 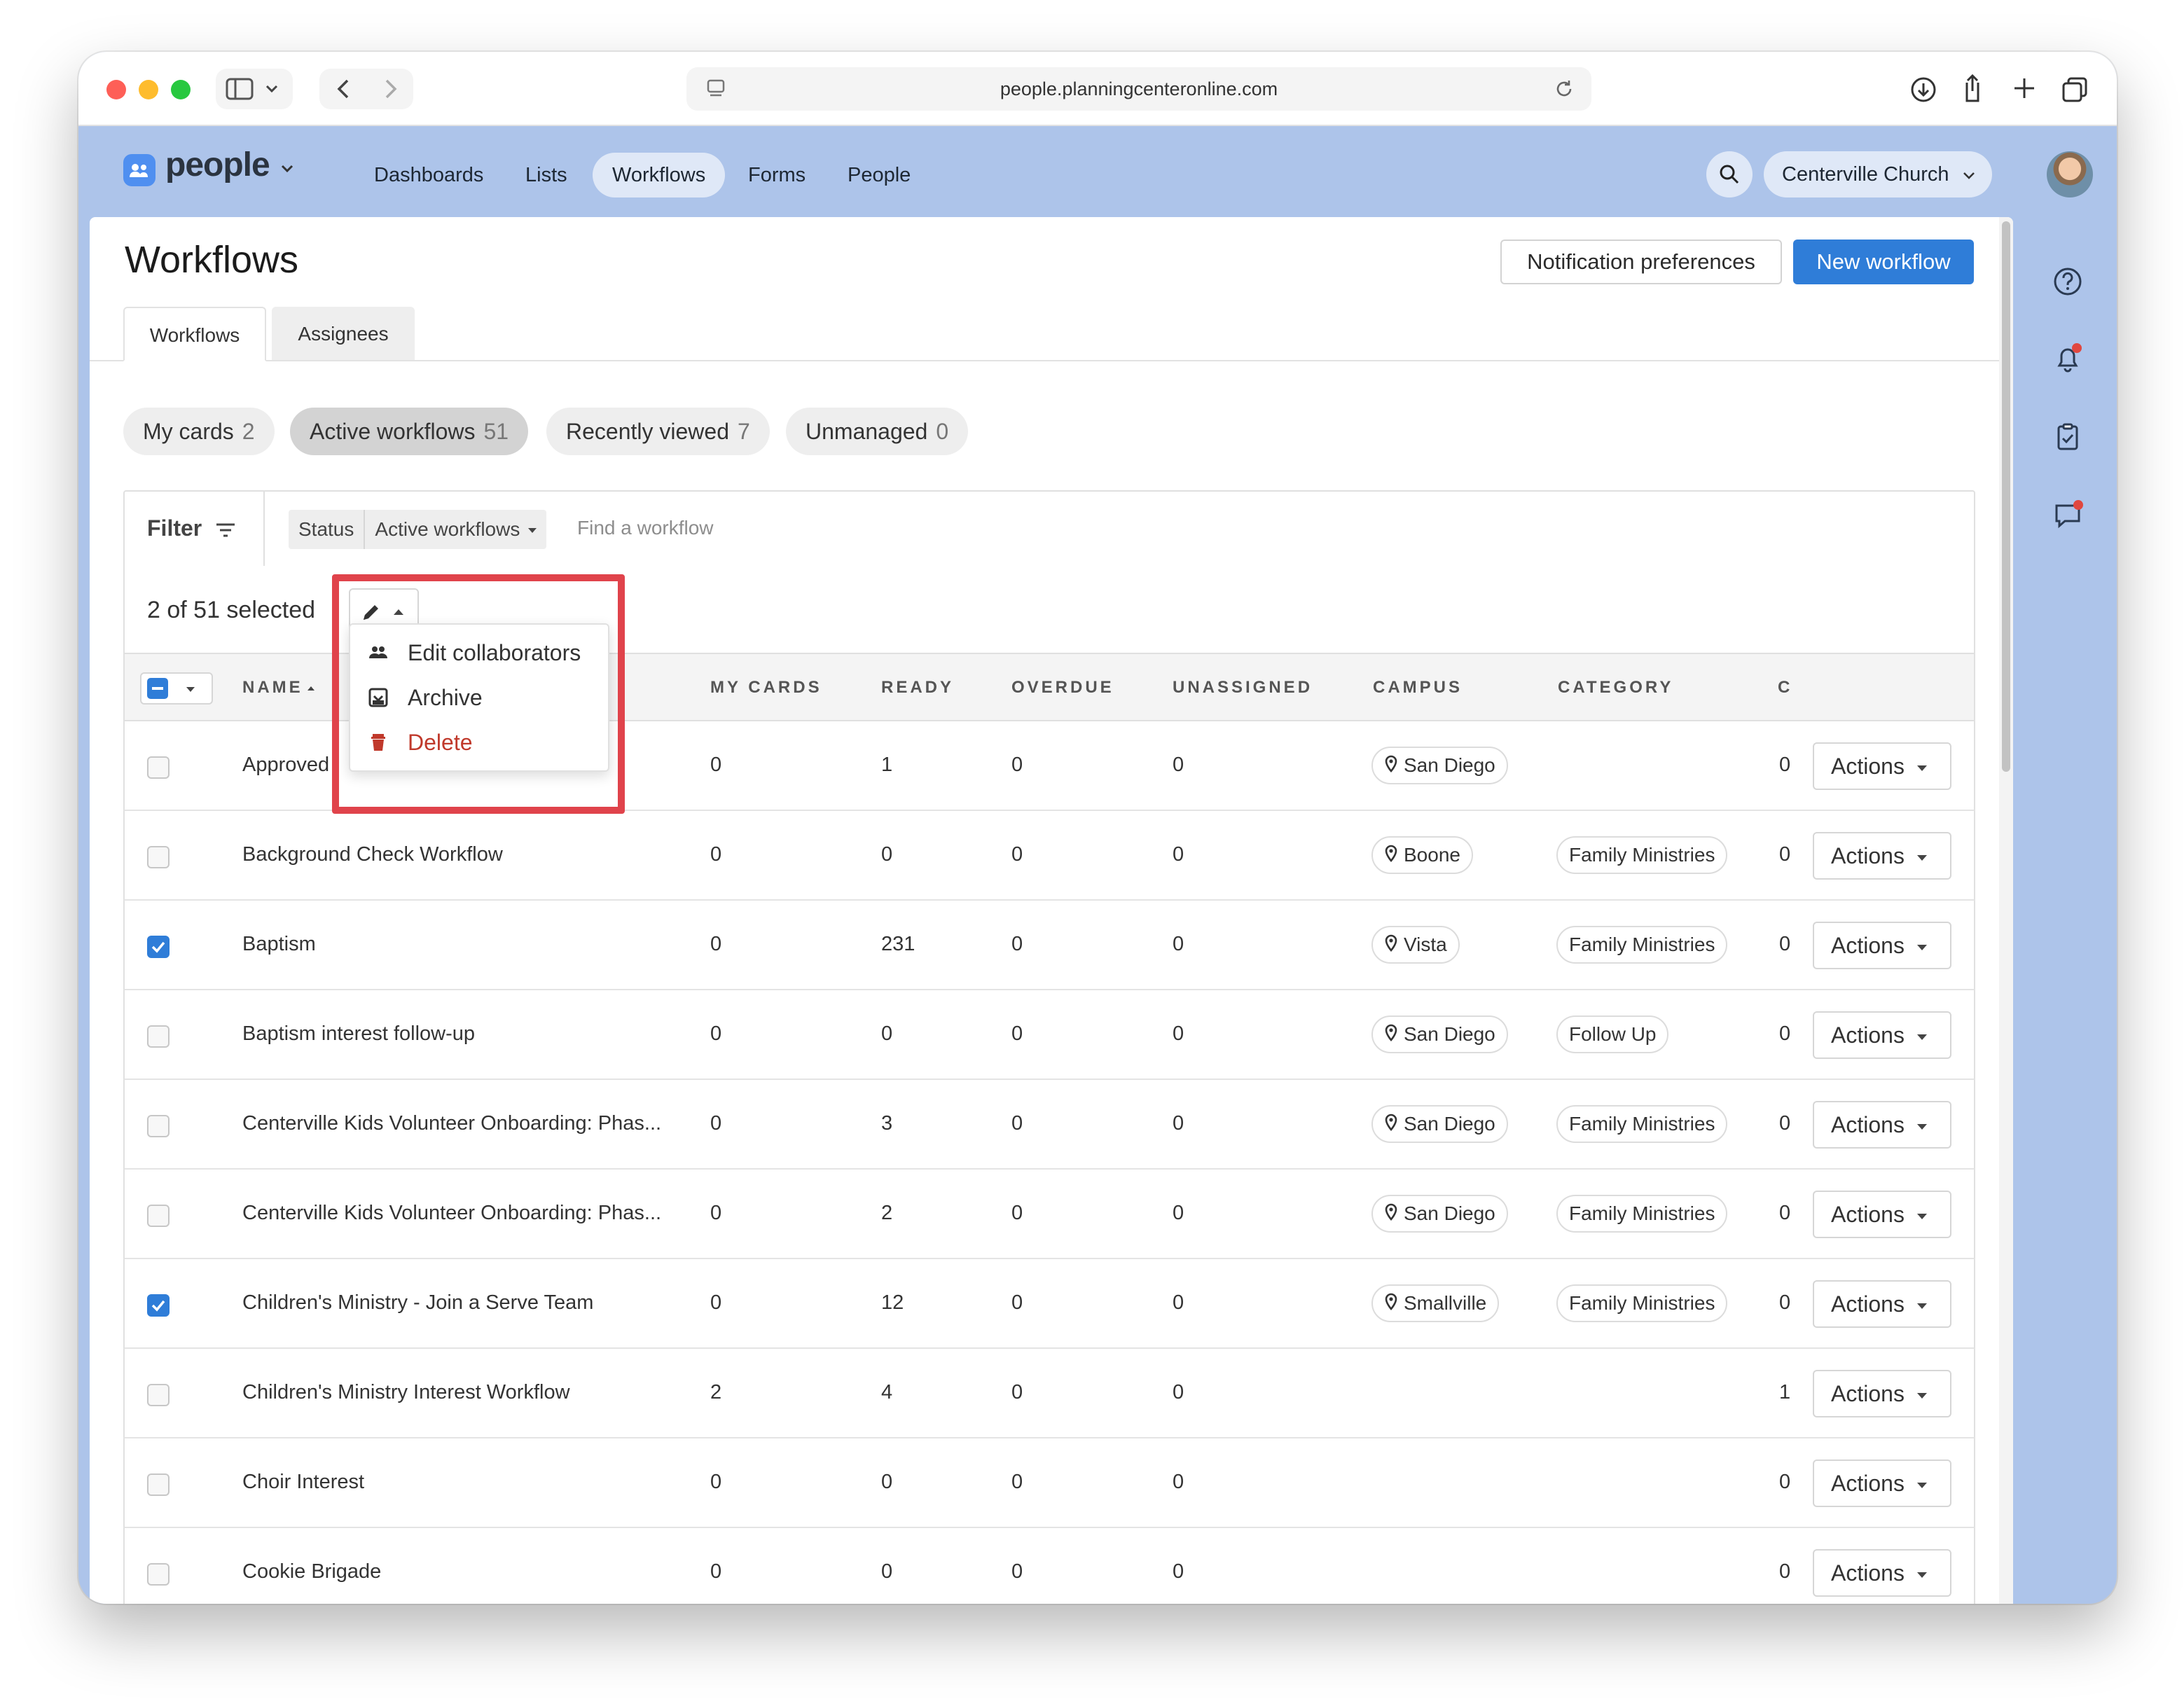 What do you see at coordinates (311, 1571) in the screenshot?
I see `workflow-name: Cookie Brigade` at bounding box center [311, 1571].